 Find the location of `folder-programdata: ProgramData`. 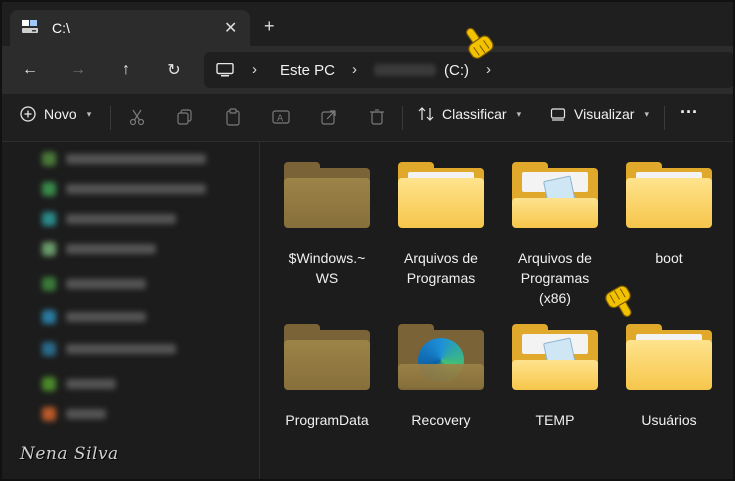

folder-programdata: ProgramData is located at coordinates (327, 377).